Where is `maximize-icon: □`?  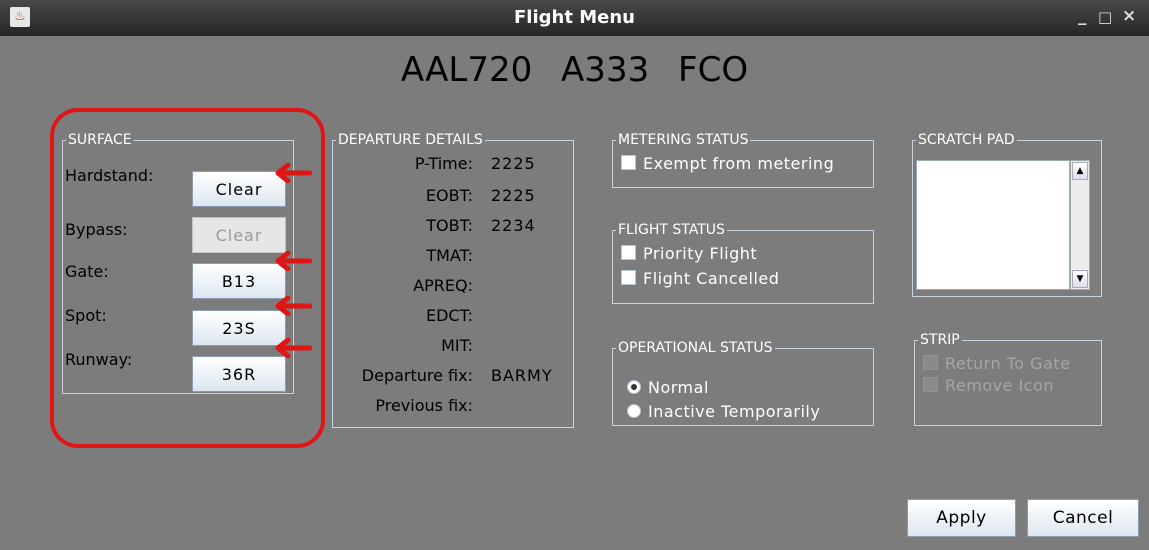
maximize-icon: □ is located at coordinates (1105, 17).